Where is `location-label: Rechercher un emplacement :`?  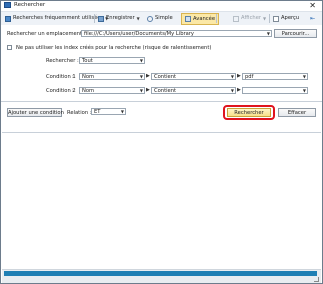
location-label: Rechercher un emplacement : is located at coordinates (46, 34).